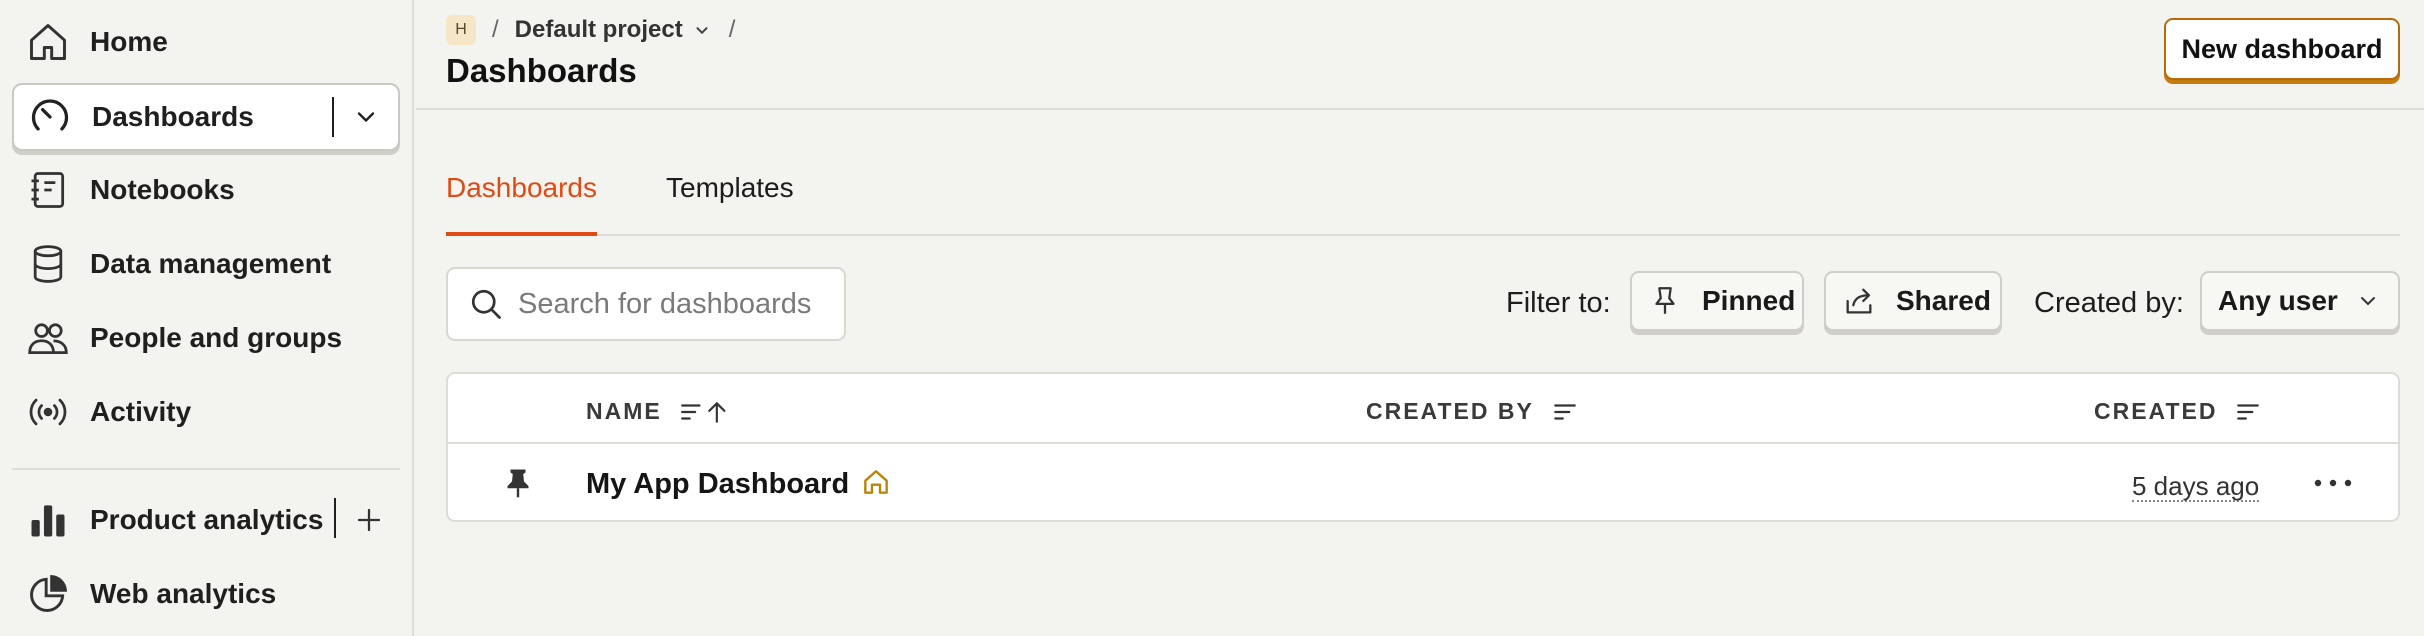 The width and height of the screenshot is (2424, 636). I want to click on pin-icon, so click(1665, 300).